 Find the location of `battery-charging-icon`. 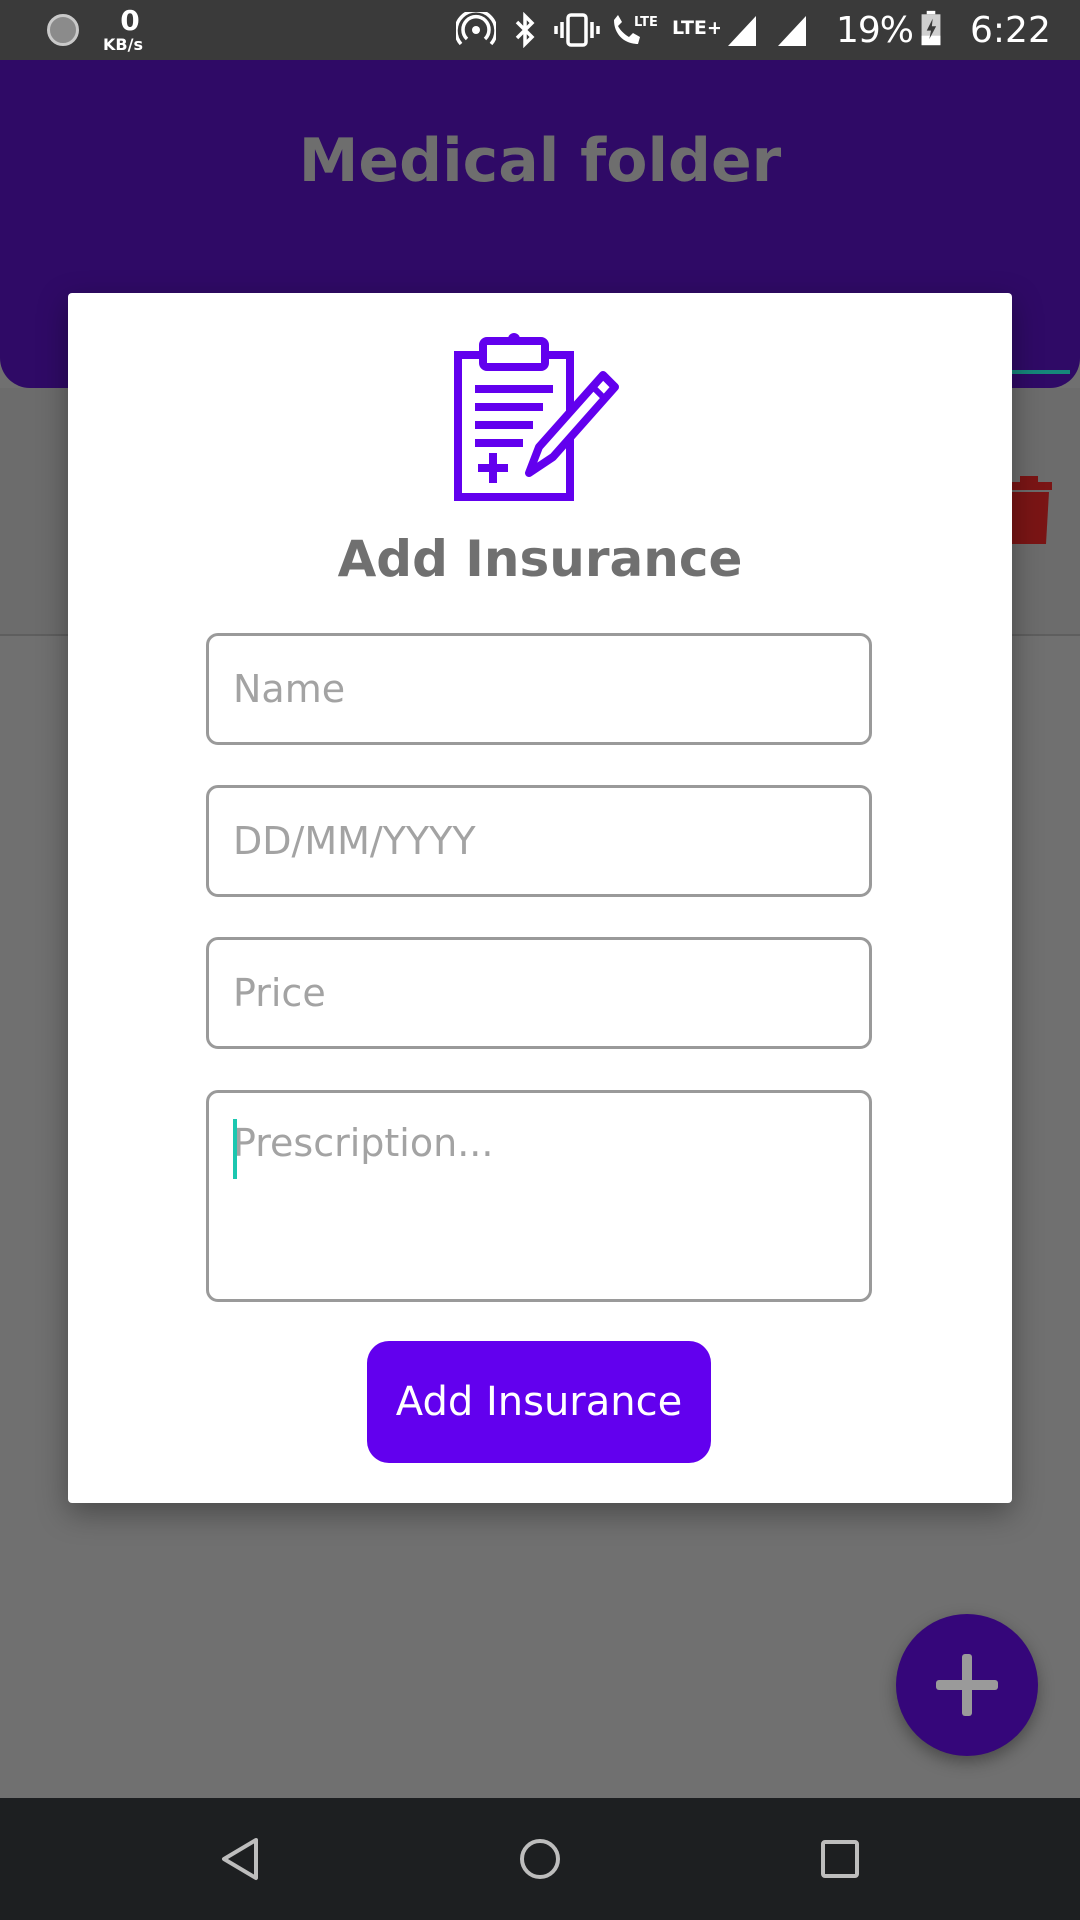

battery-charging-icon is located at coordinates (931, 28).